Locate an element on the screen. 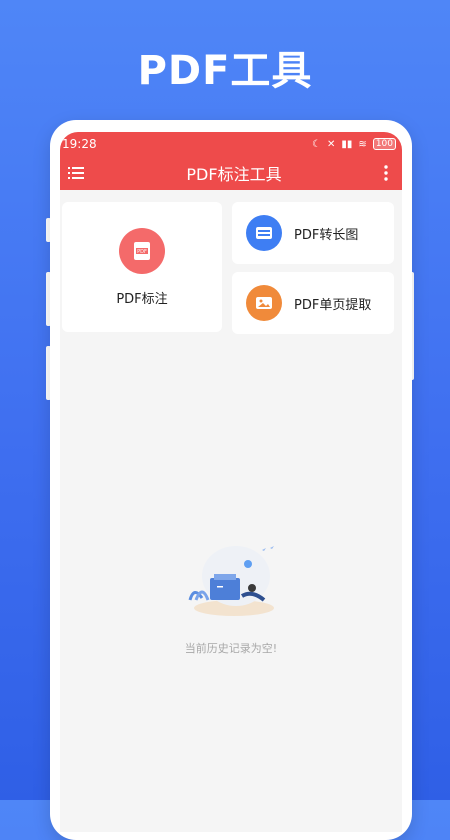 The width and height of the screenshot is (450, 840). pdf-file-icon: PDF is located at coordinates (142, 250).